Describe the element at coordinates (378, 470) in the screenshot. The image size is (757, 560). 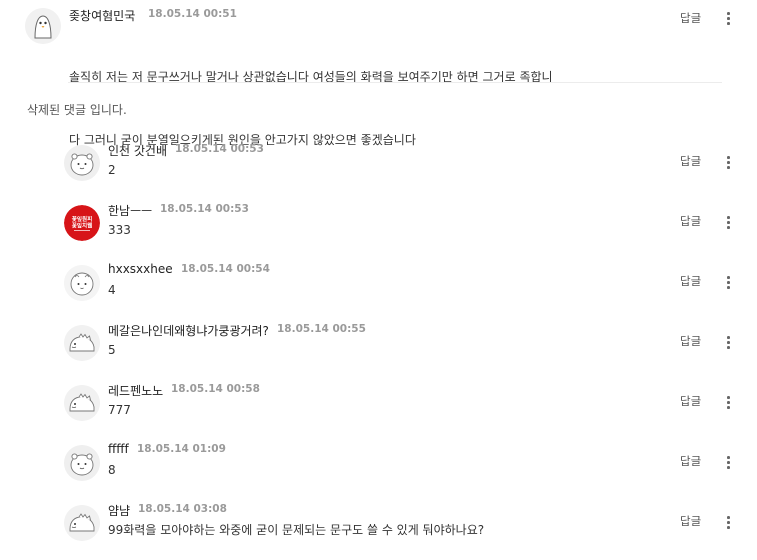
I see `reply-comment: fffff 18.05.14 01:09 8 답글` at that location.